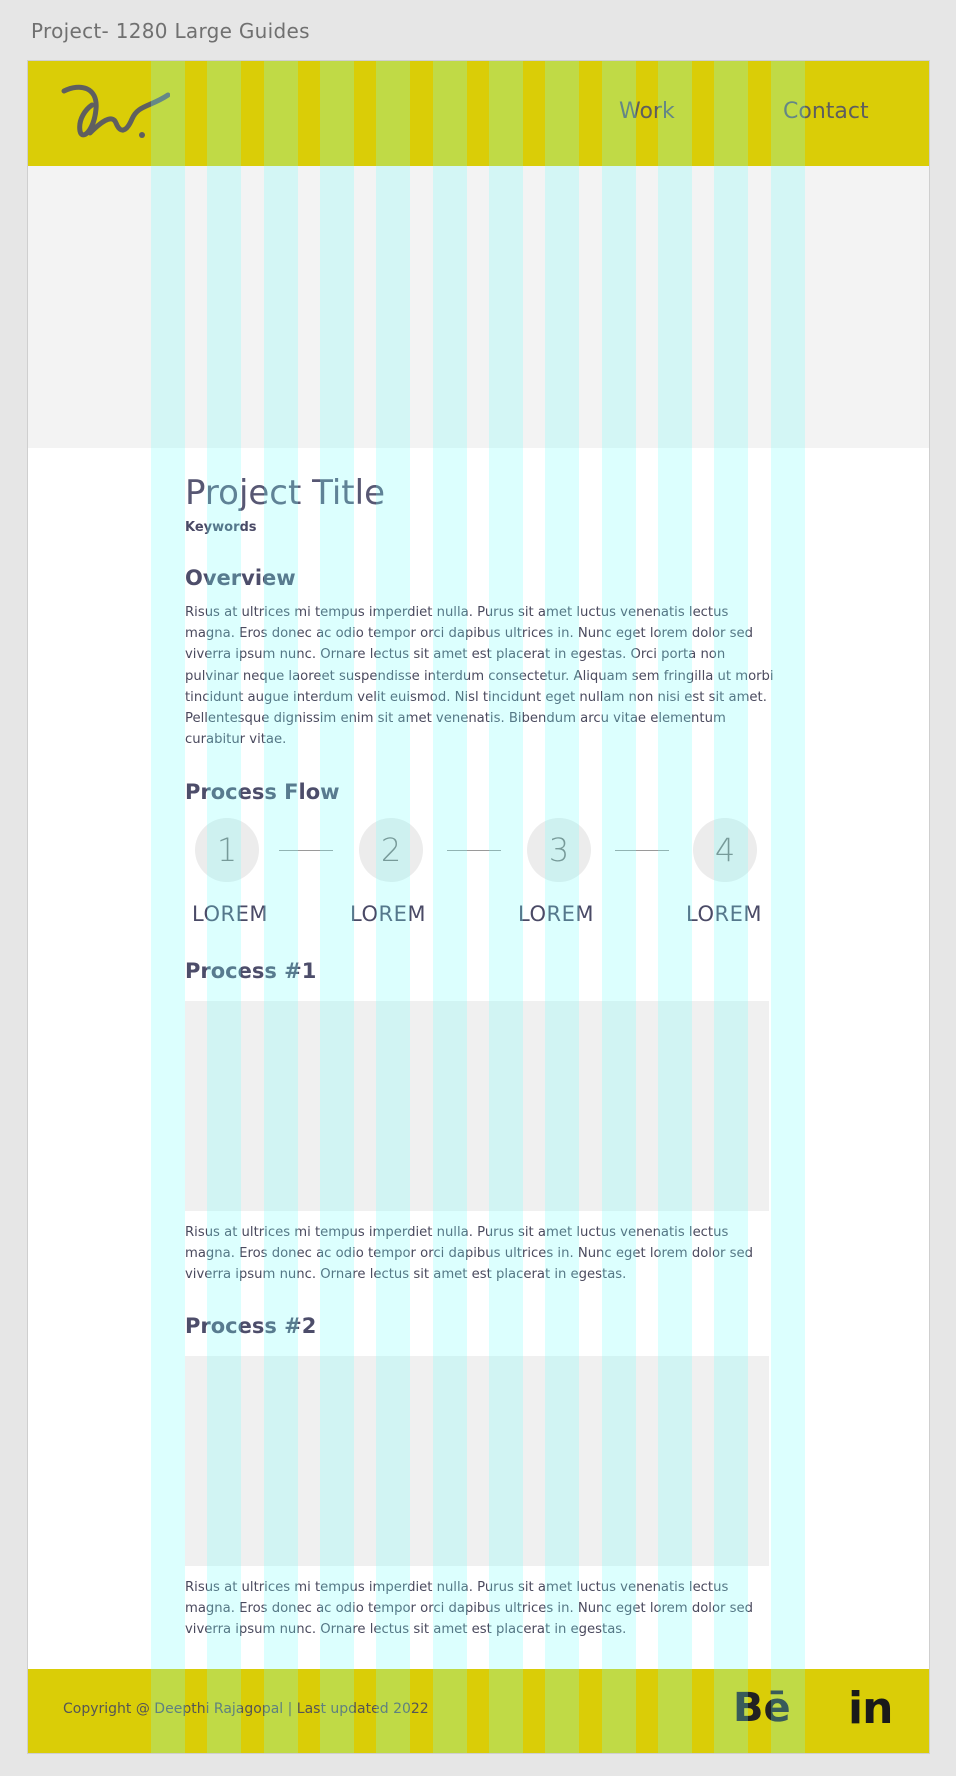  What do you see at coordinates (826, 111) in the screenshot?
I see `nav-contact-link: Contact` at bounding box center [826, 111].